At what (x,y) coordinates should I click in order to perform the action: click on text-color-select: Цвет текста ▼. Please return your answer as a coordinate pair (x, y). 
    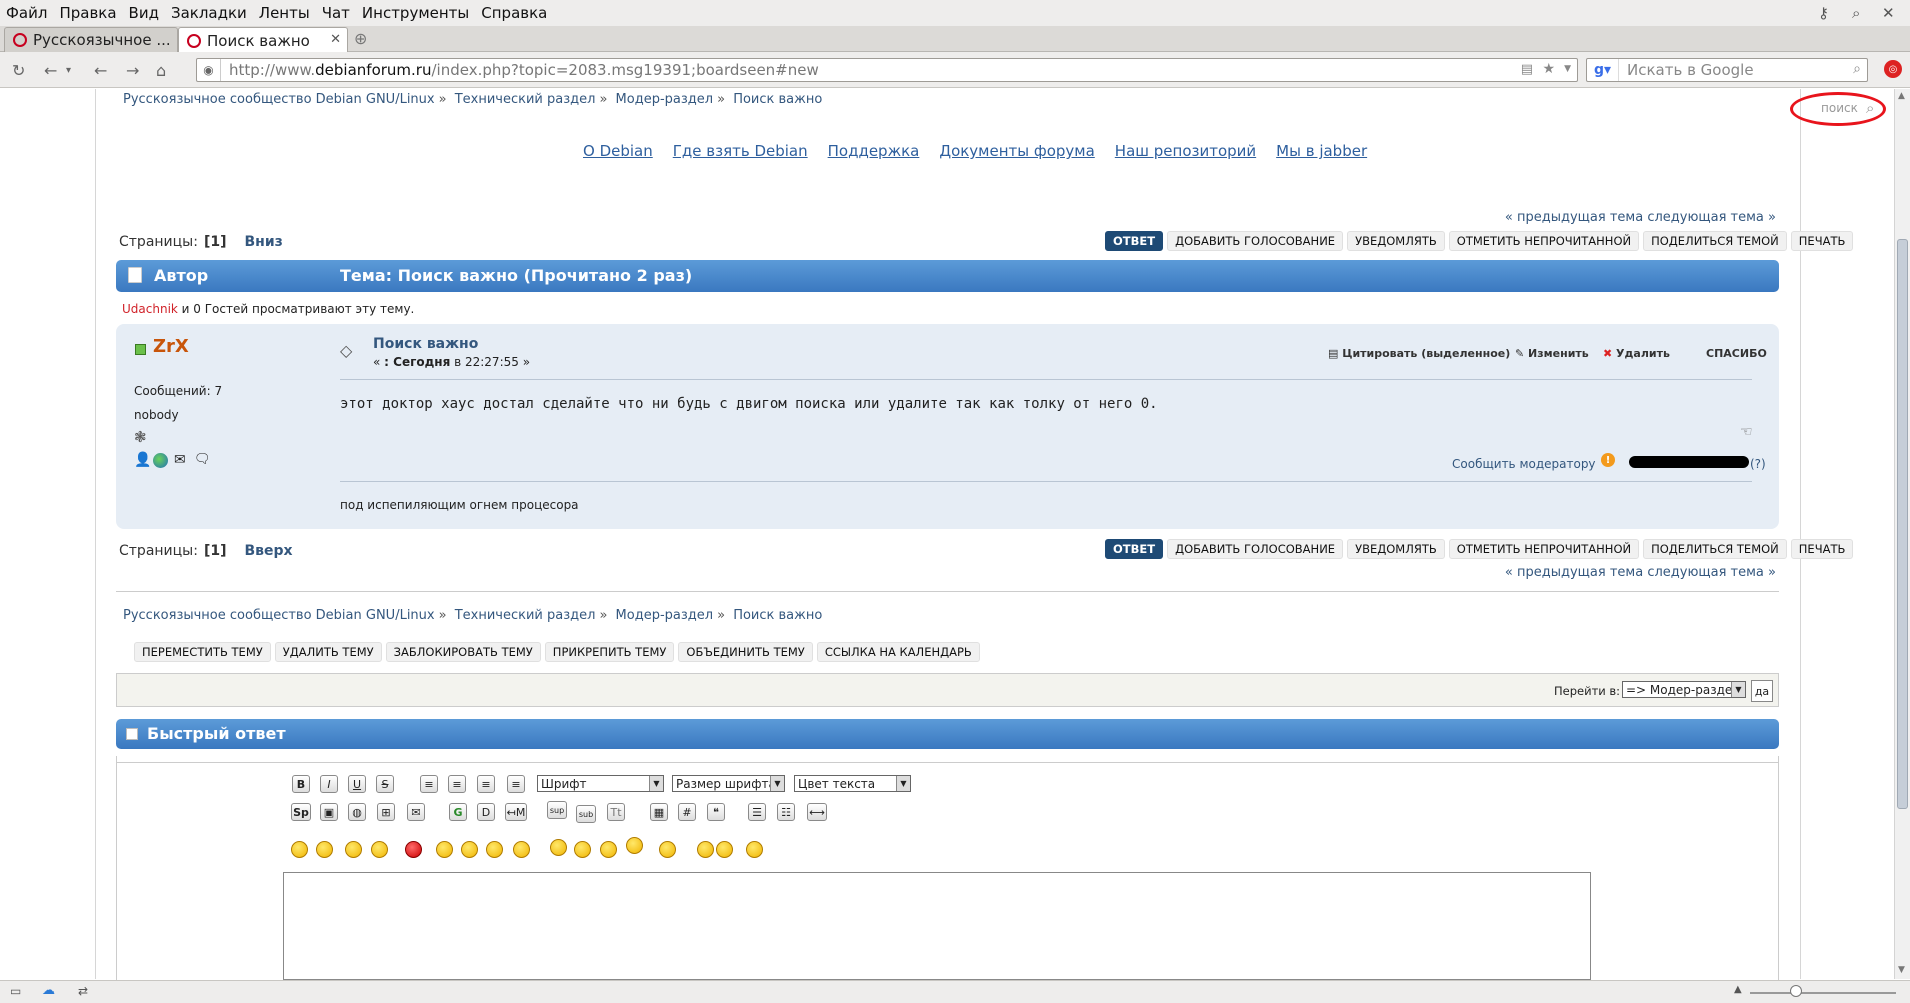
    Looking at the image, I should click on (852, 783).